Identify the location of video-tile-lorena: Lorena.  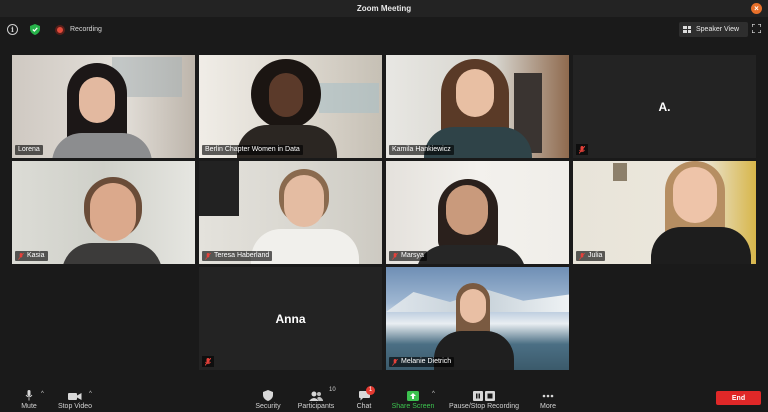
(103, 106).